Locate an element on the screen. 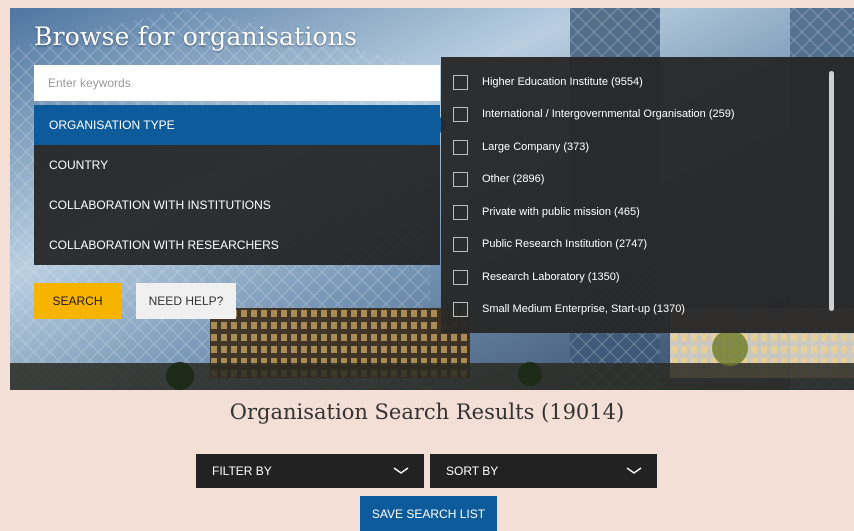 The image size is (854, 531). option-label: Small Medium Enterprise, Start-up (1370) is located at coordinates (583, 309).